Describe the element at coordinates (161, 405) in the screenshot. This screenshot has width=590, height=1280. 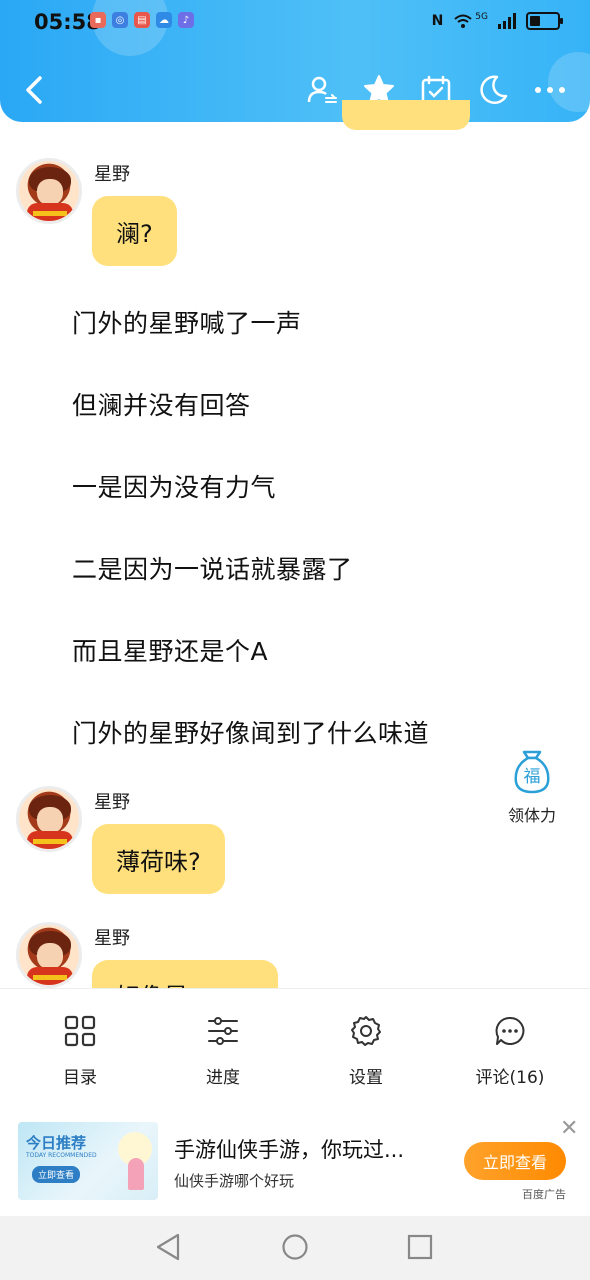
I see `narration-line: 但澜并没有回答` at that location.